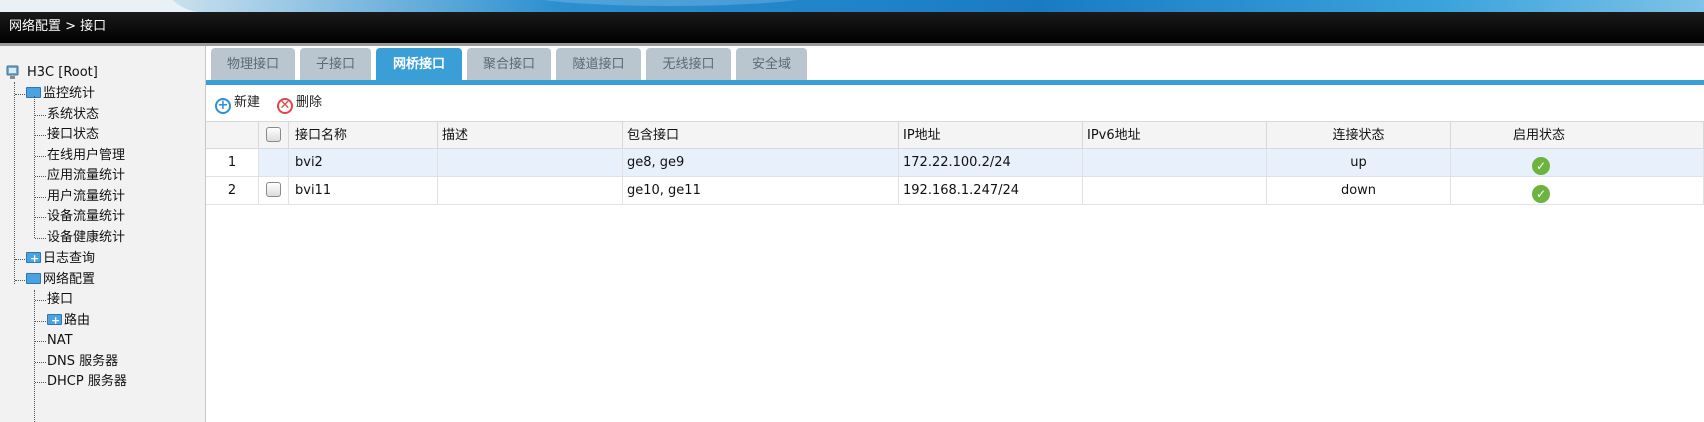 This screenshot has height=422, width=1704. What do you see at coordinates (530, 191) in the screenshot?
I see `row2-description` at bounding box center [530, 191].